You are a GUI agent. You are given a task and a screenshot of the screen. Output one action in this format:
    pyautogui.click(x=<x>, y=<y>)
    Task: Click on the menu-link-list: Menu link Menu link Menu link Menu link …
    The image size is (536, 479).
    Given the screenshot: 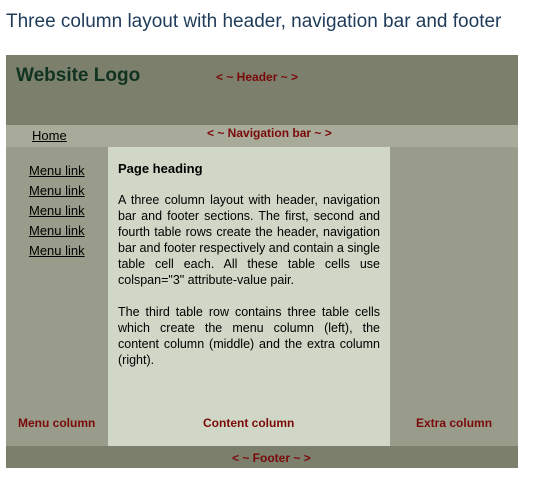 What is the action you would take?
    pyautogui.click(x=57, y=211)
    